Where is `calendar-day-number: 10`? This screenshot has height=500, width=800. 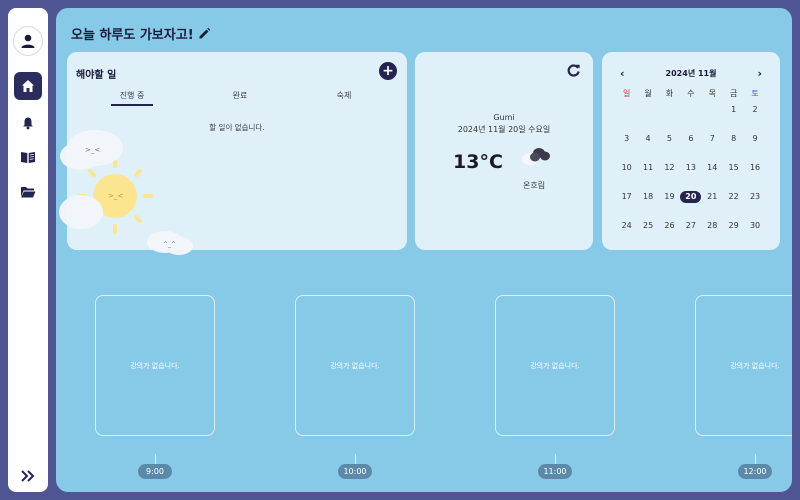 calendar-day-number: 10 is located at coordinates (626, 167).